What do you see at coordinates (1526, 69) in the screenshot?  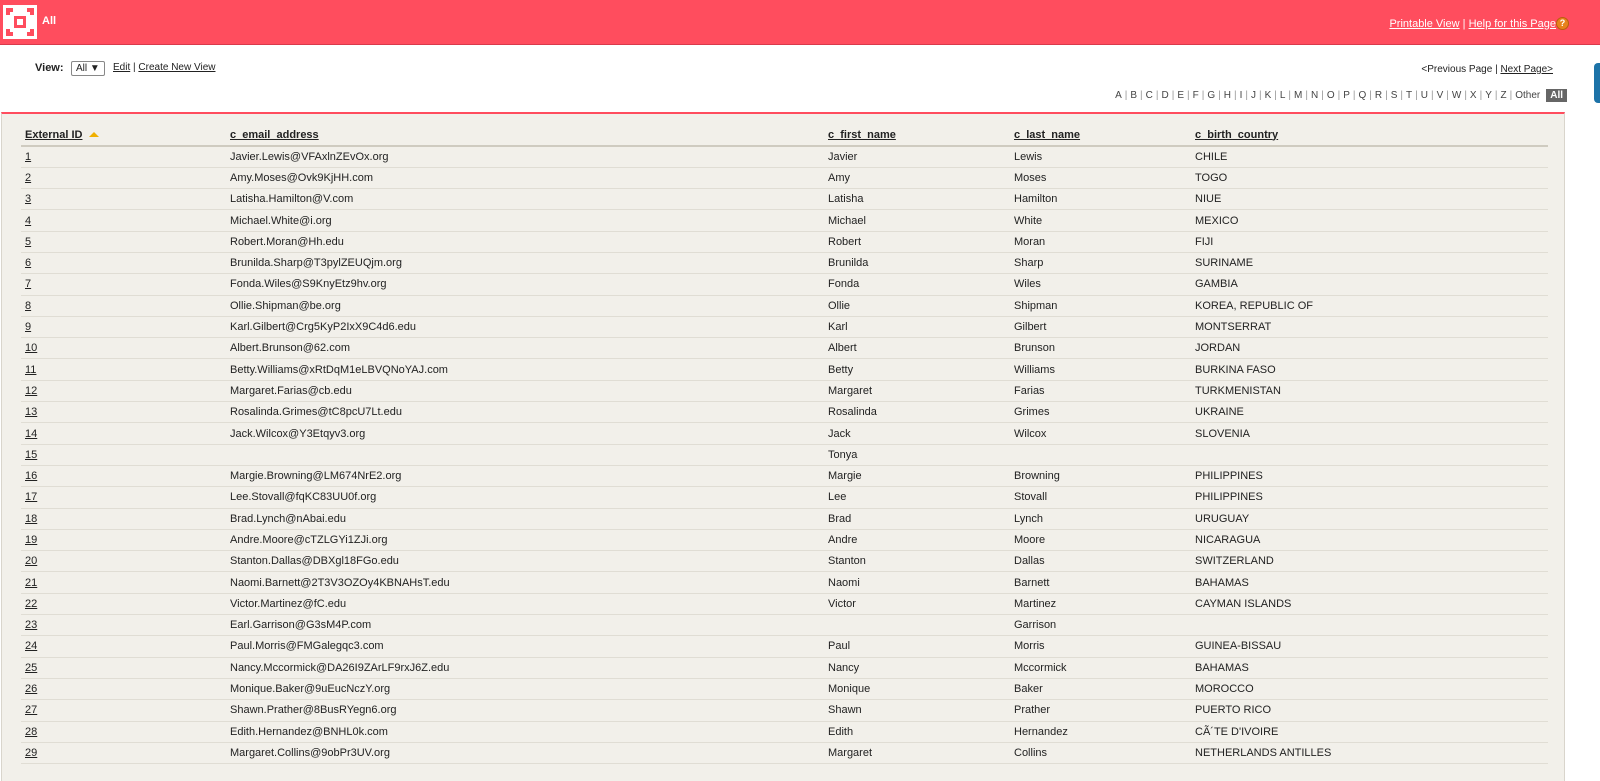 I see `next-page-link: Next Page>` at bounding box center [1526, 69].